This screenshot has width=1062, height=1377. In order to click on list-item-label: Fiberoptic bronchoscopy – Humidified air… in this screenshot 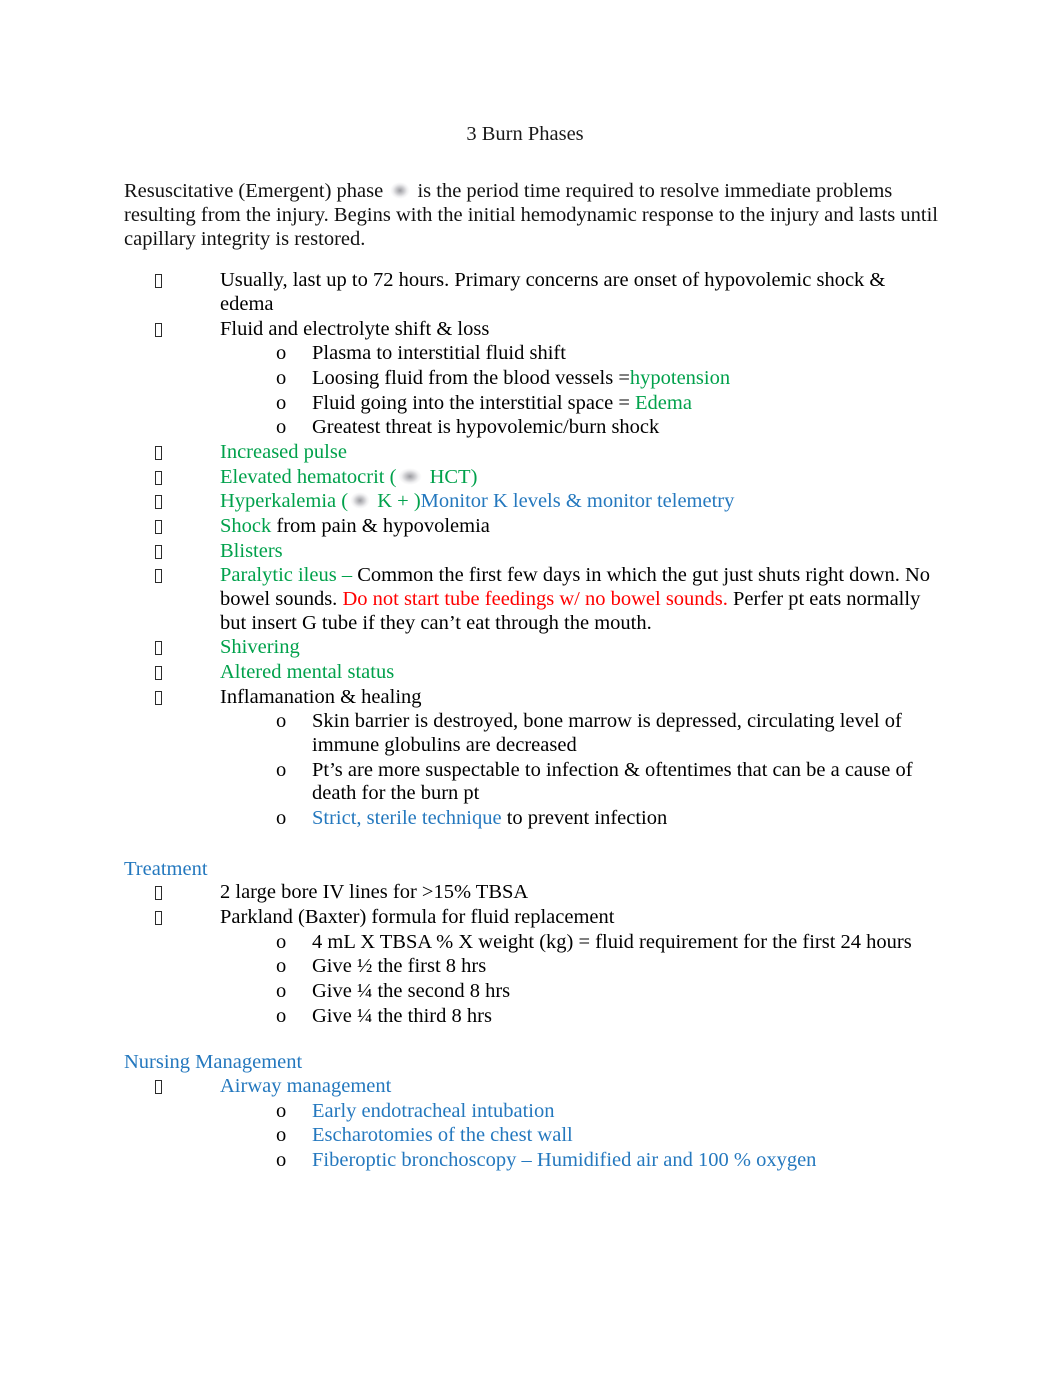, I will do `click(564, 1160)`.